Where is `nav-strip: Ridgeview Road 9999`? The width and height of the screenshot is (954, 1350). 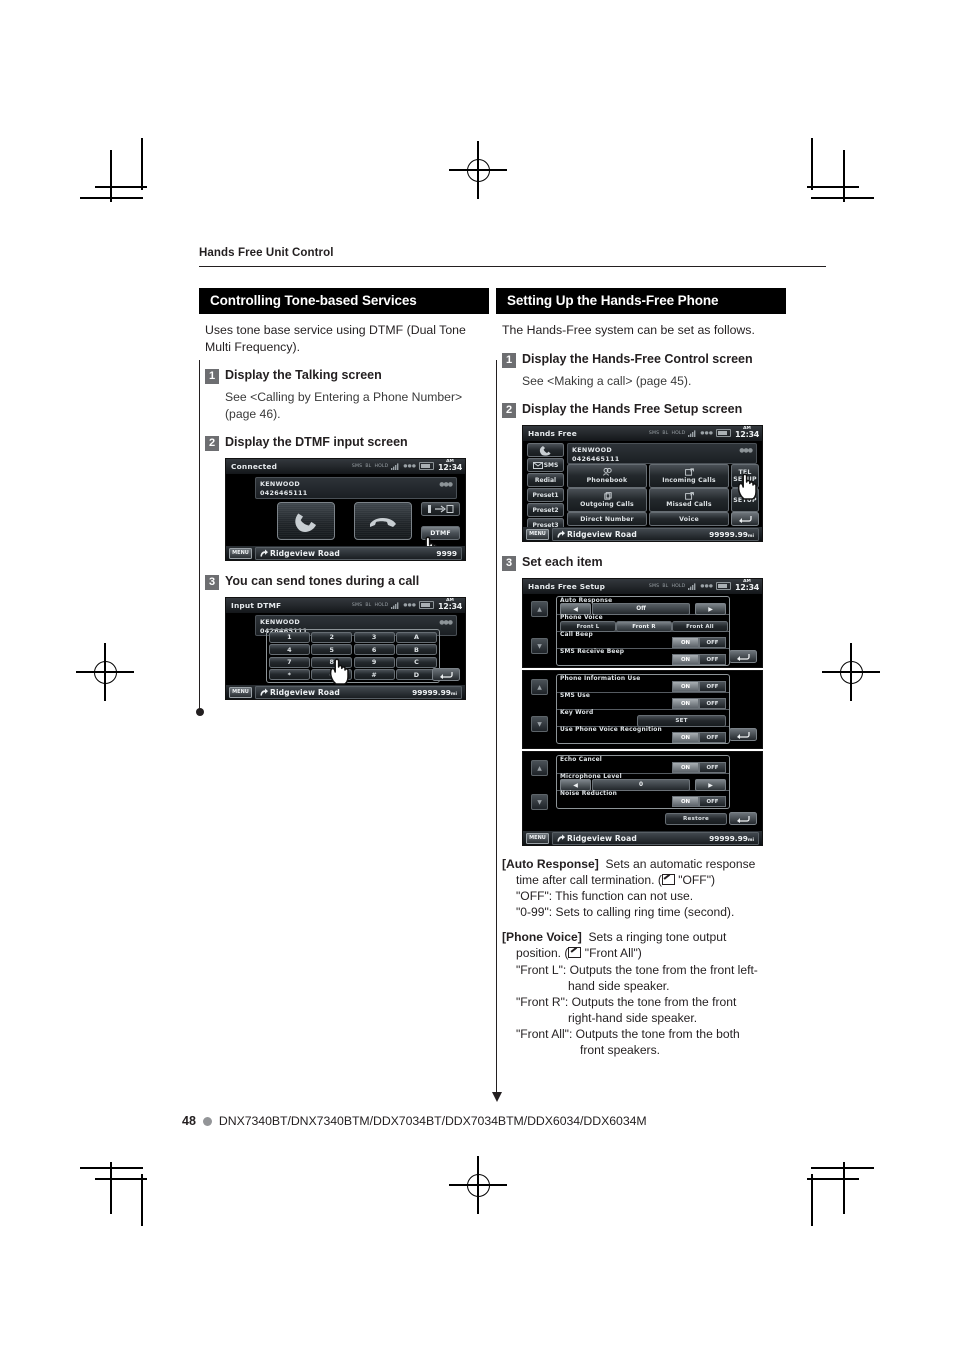 nav-strip: Ridgeview Road 9999 is located at coordinates (358, 553).